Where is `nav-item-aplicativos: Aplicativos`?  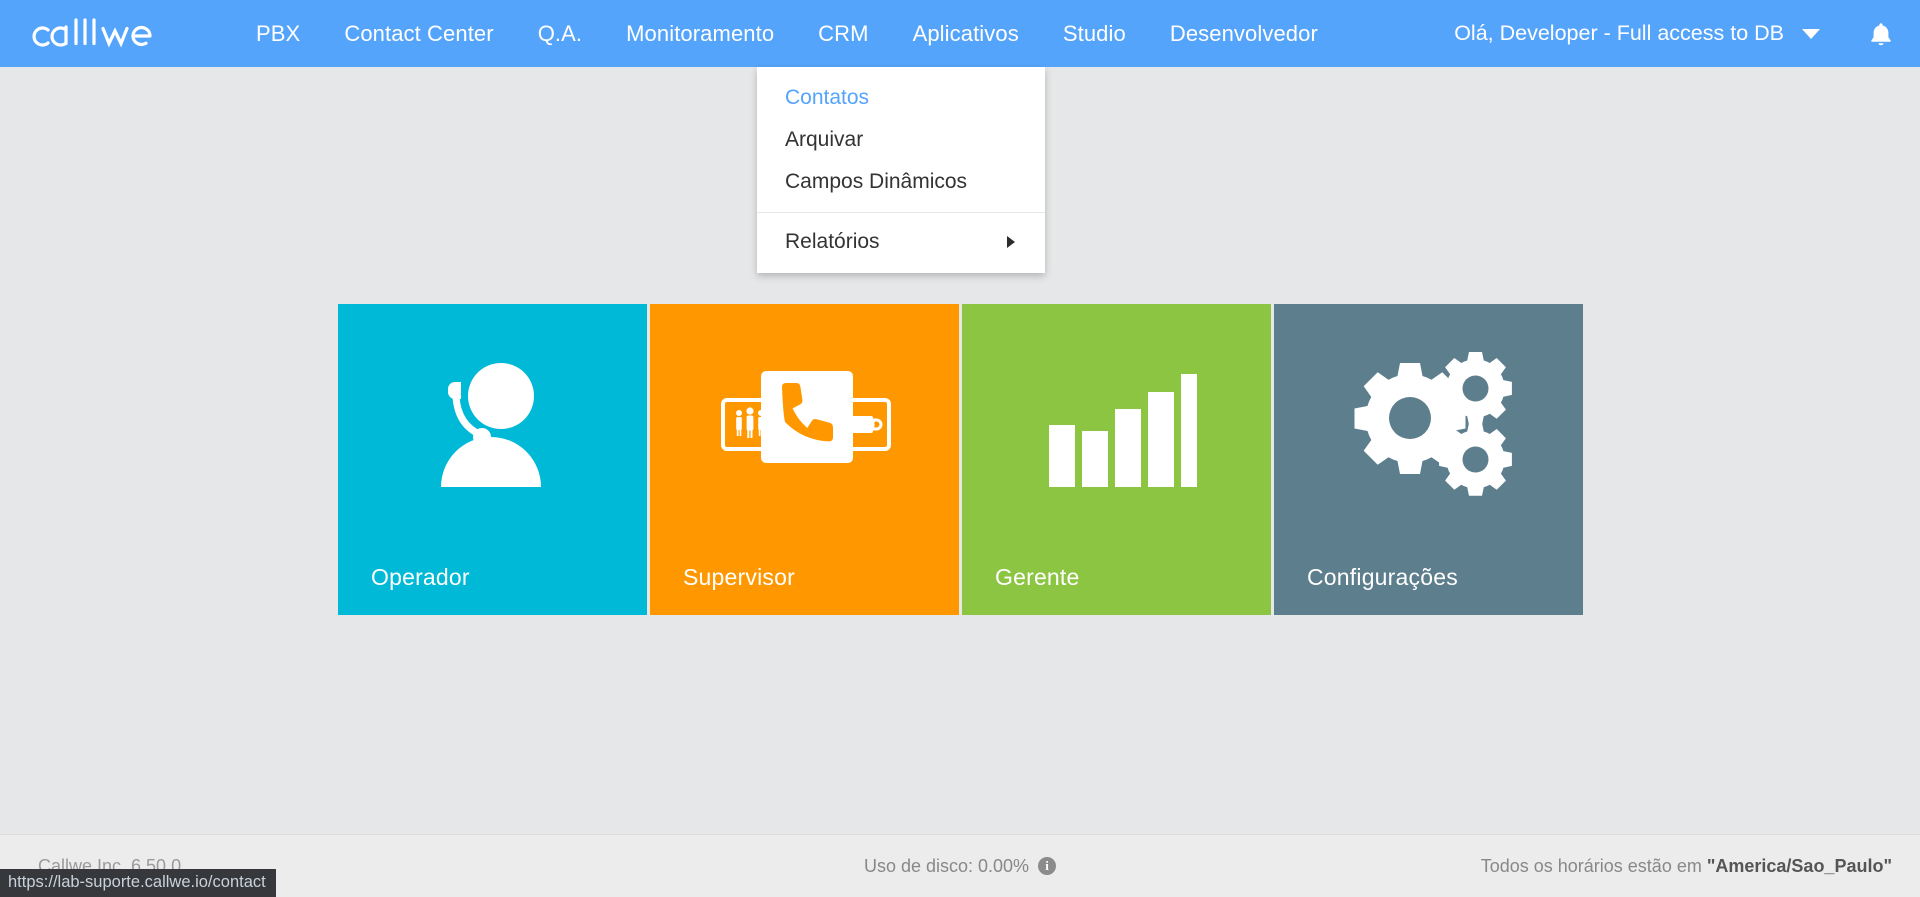 nav-item-aplicativos: Aplicativos is located at coordinates (966, 33).